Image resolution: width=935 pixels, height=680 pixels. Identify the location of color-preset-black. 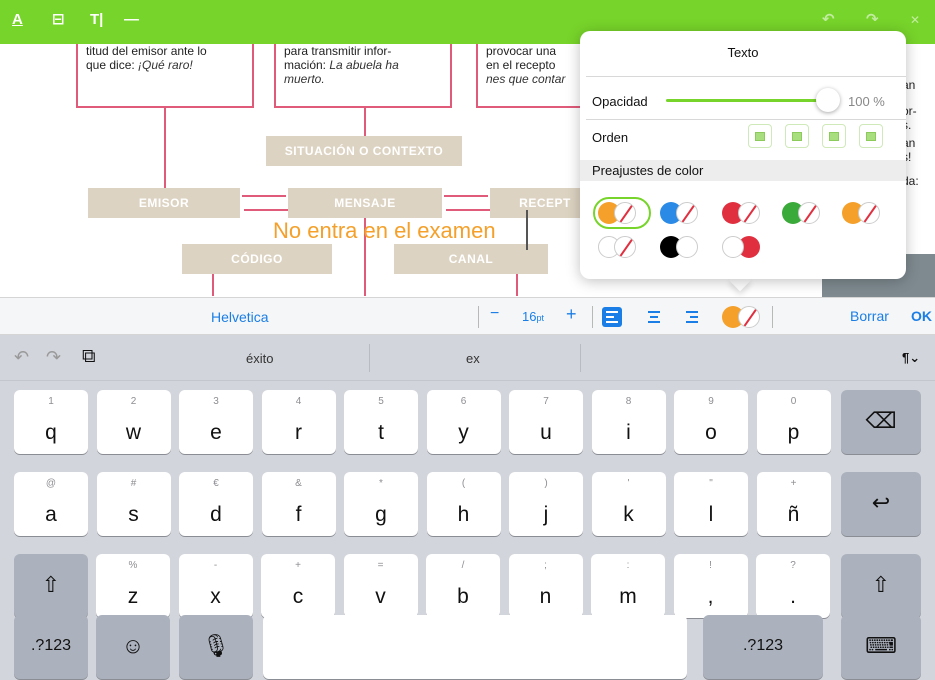
(680, 247).